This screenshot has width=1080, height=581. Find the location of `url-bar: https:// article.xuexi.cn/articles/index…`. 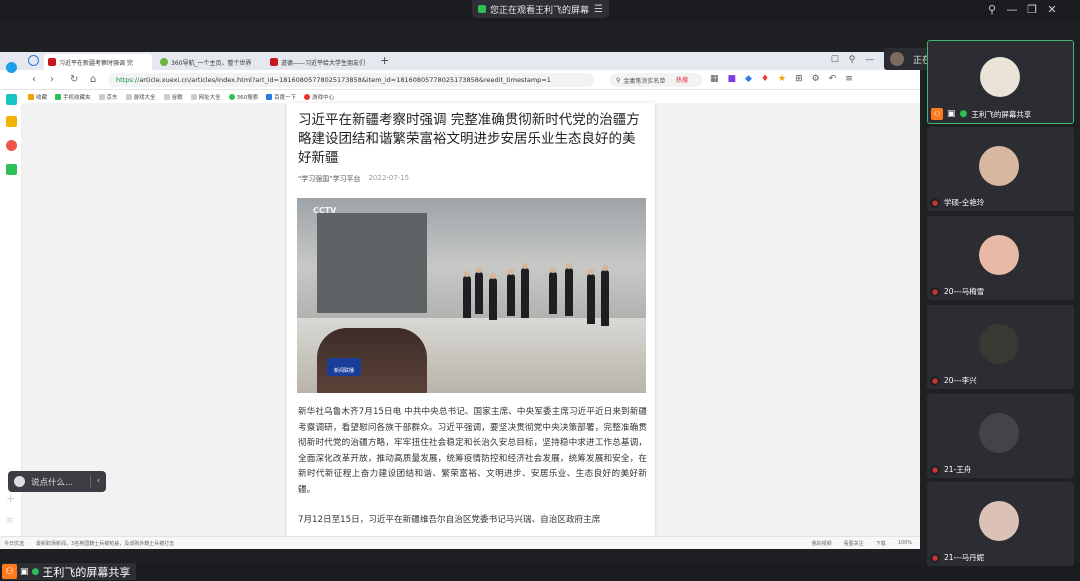

url-bar: https:// article.xuexi.cn/articles/index… is located at coordinates (351, 80).